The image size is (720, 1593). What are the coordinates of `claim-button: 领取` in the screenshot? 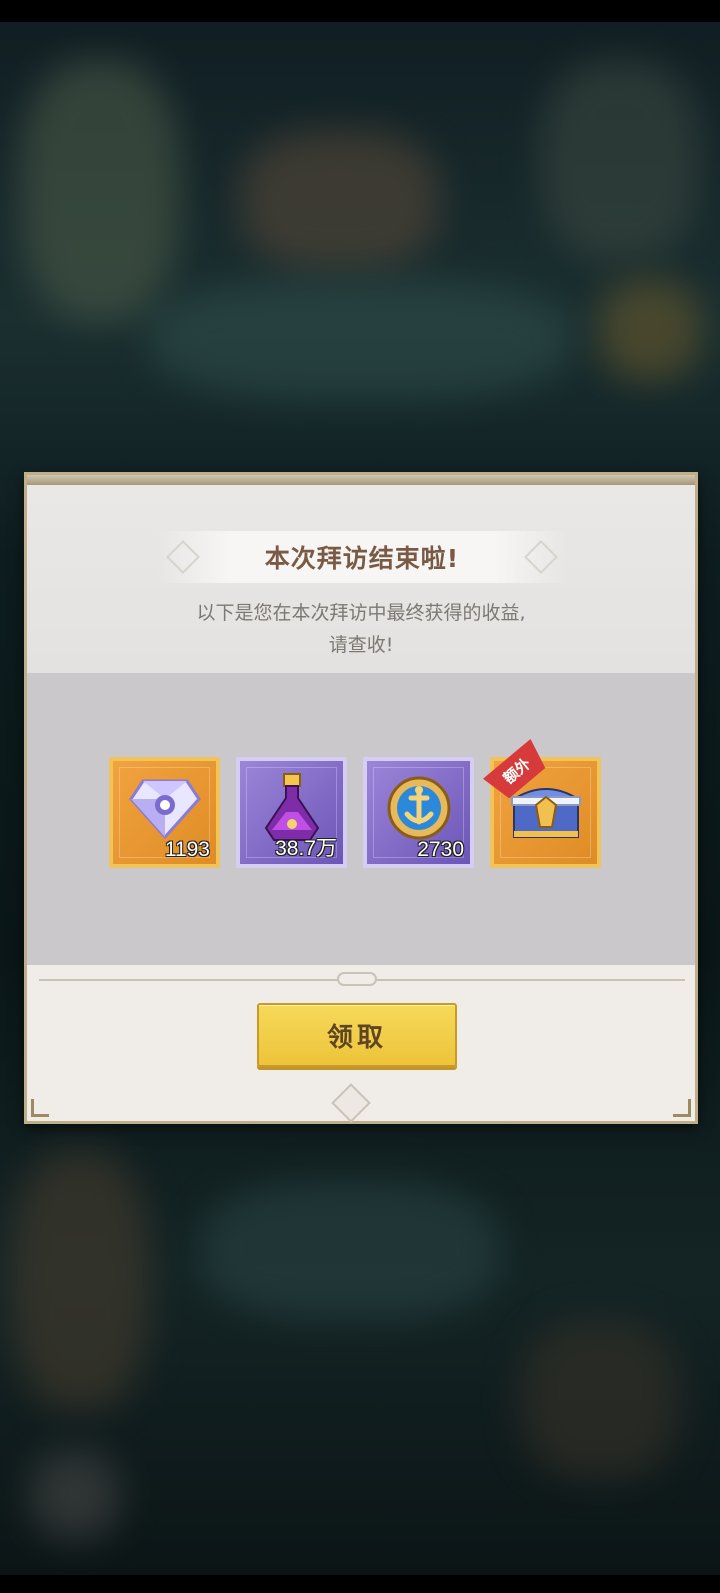 It's located at (357, 1035).